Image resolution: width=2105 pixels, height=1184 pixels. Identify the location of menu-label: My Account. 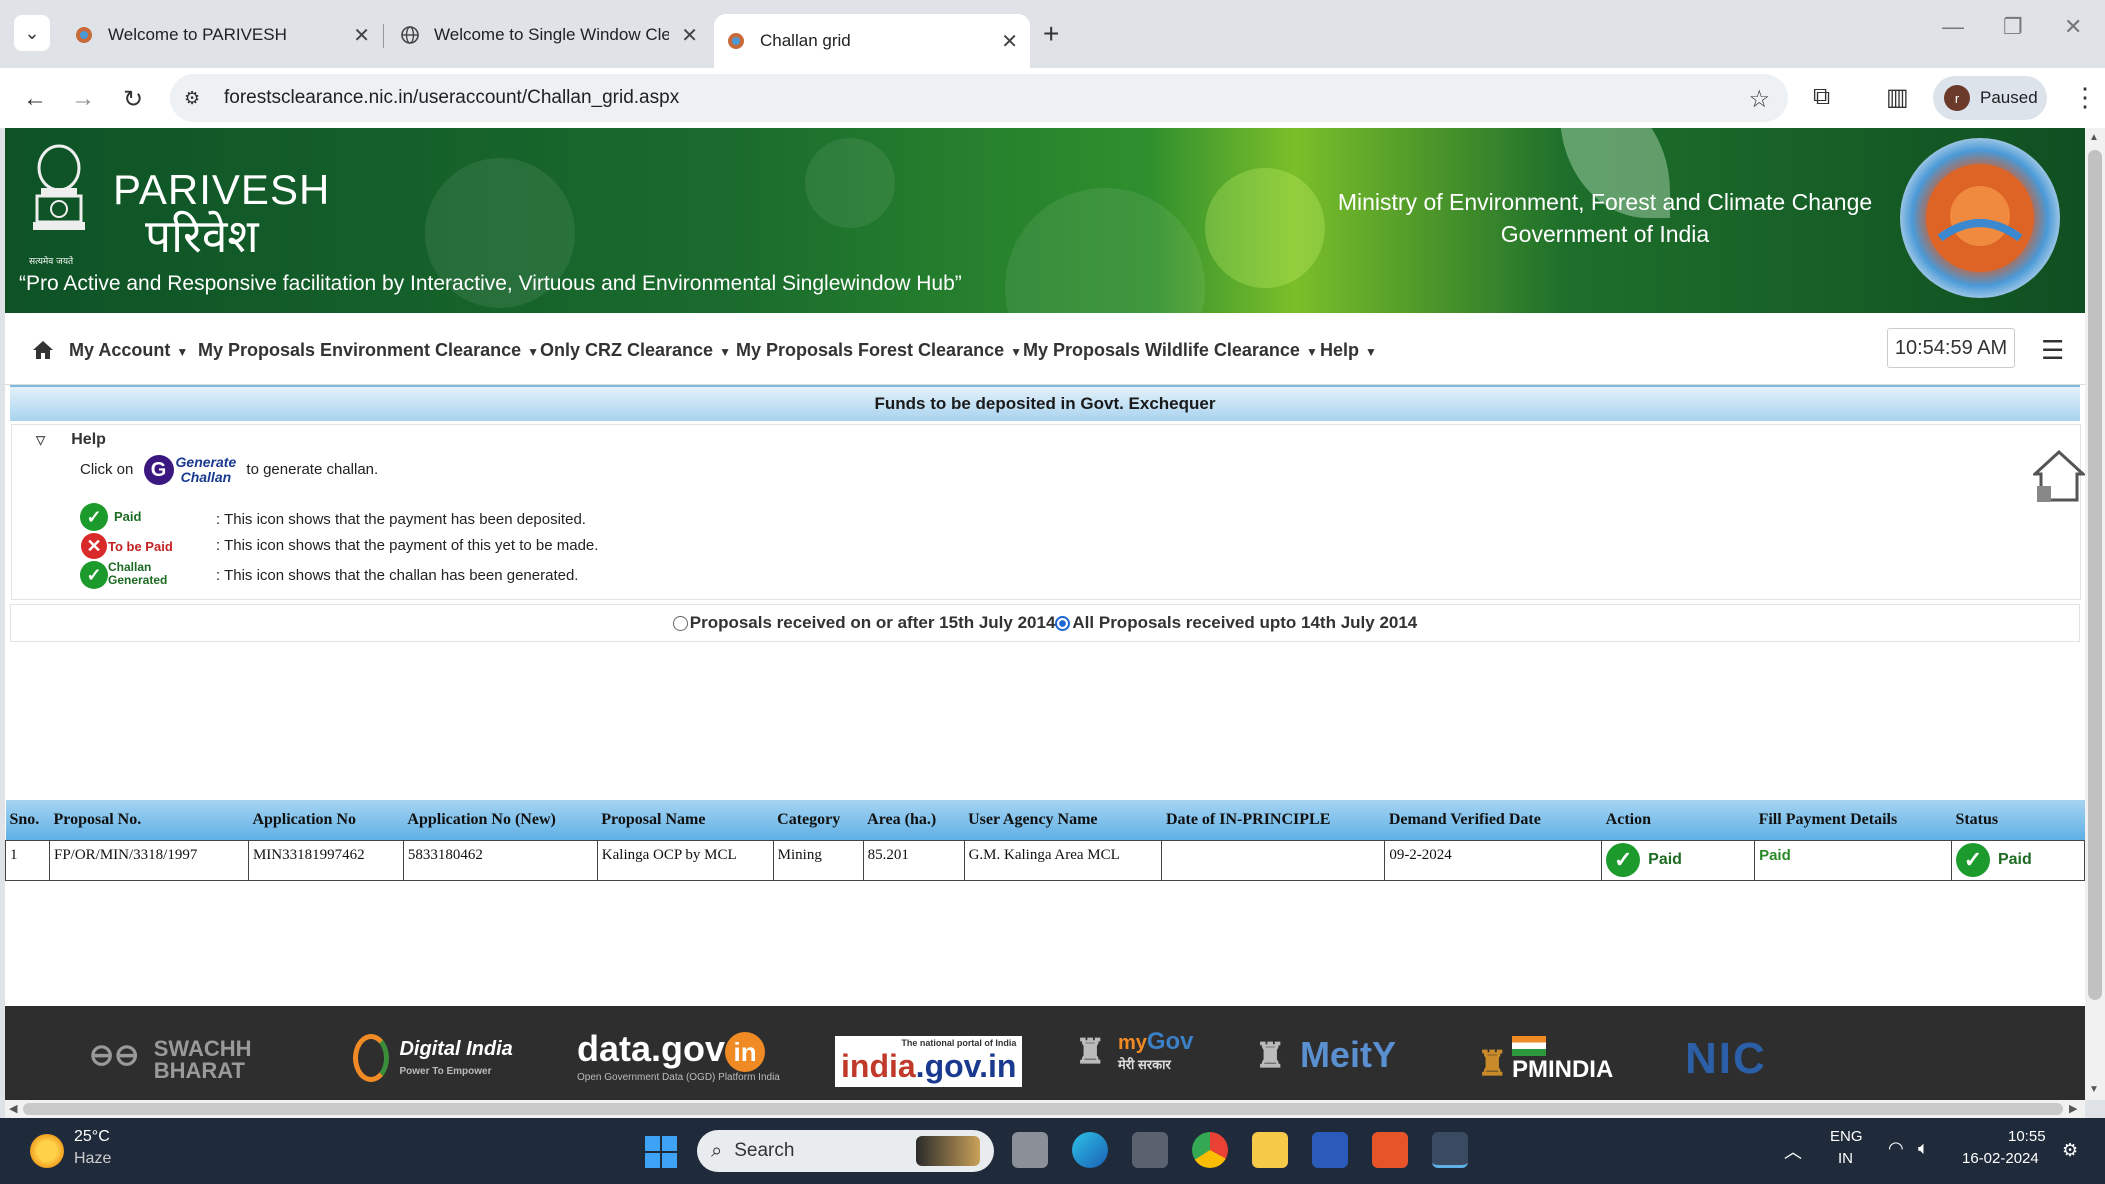
(120, 350).